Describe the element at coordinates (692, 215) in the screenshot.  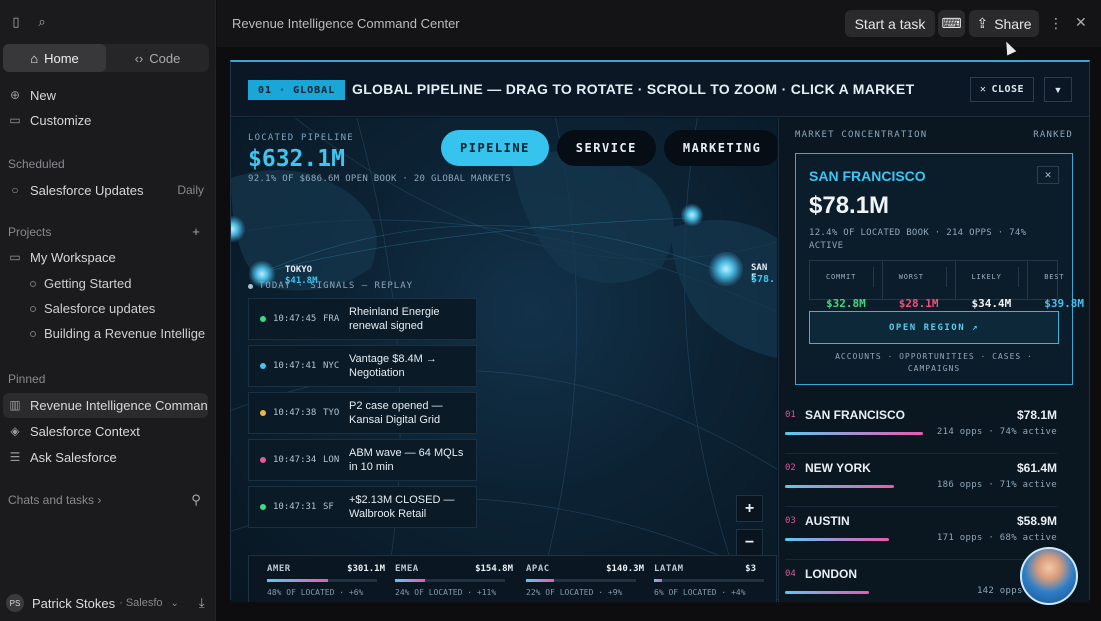
I see `city-marker` at that location.